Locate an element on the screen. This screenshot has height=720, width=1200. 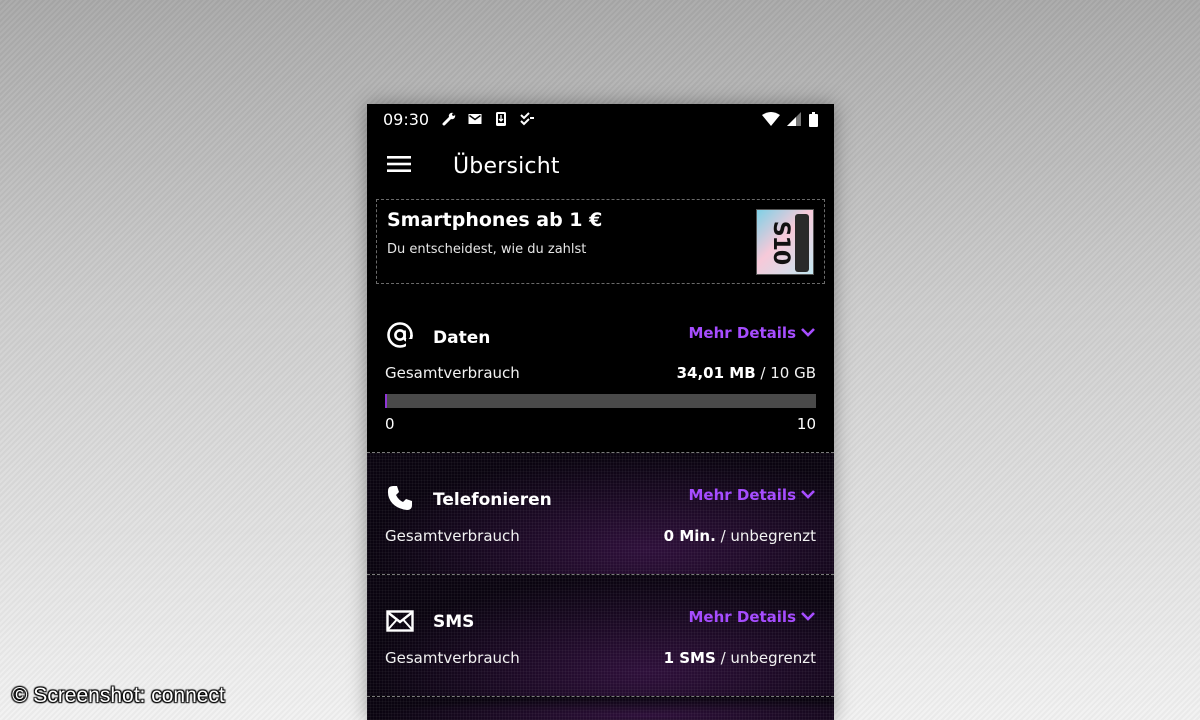
sms-usage-label: Gesamtverbrauch is located at coordinates (452, 658).